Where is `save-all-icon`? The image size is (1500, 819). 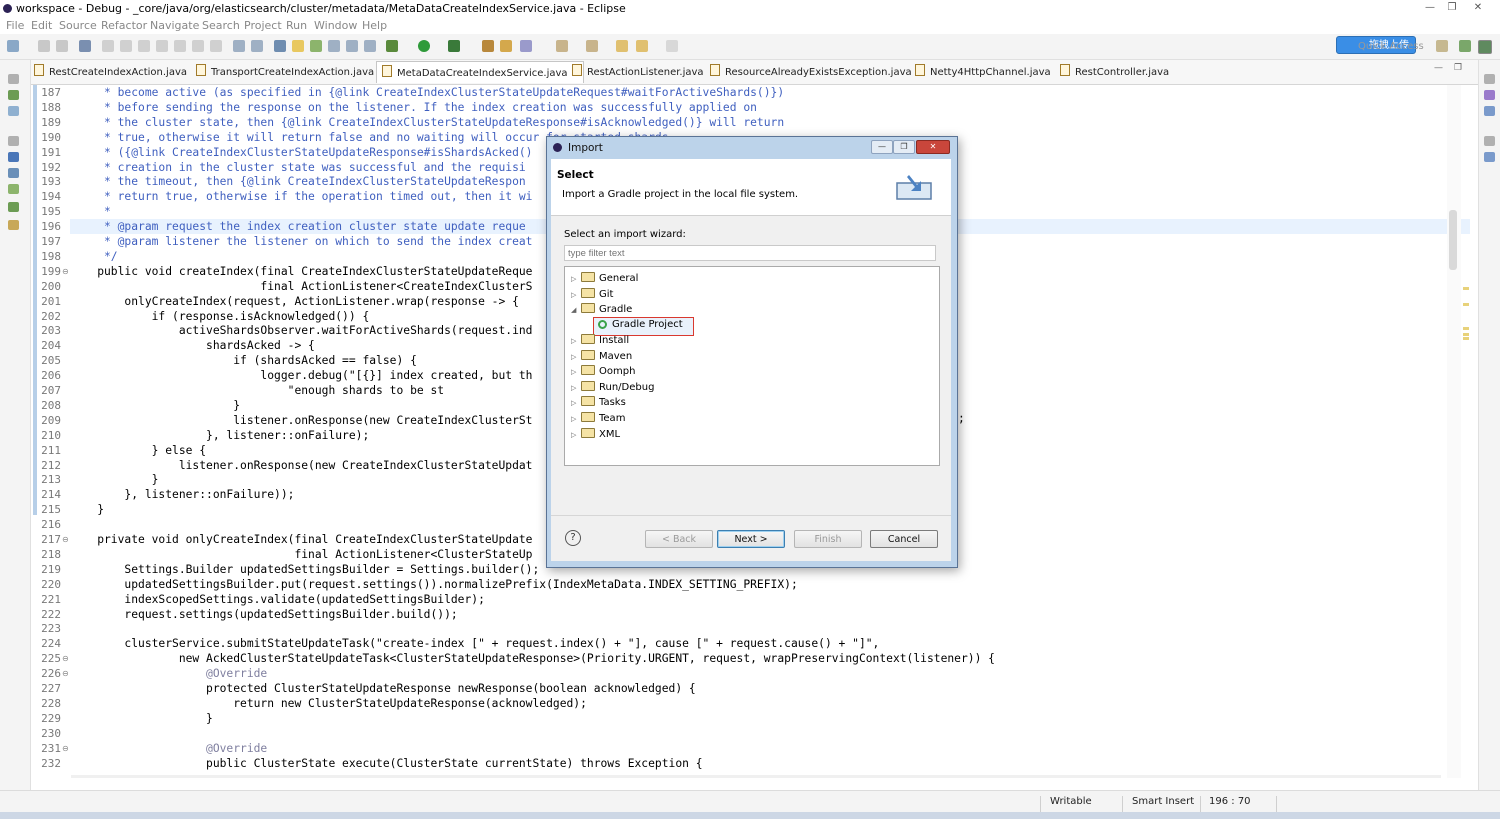 save-all-icon is located at coordinates (62, 46).